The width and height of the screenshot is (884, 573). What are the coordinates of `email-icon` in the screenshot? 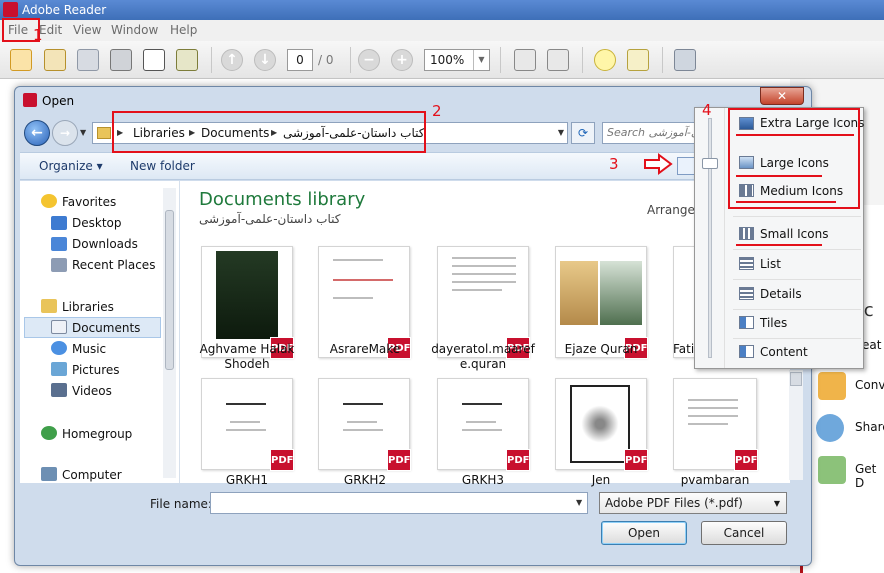 It's located at (154, 60).